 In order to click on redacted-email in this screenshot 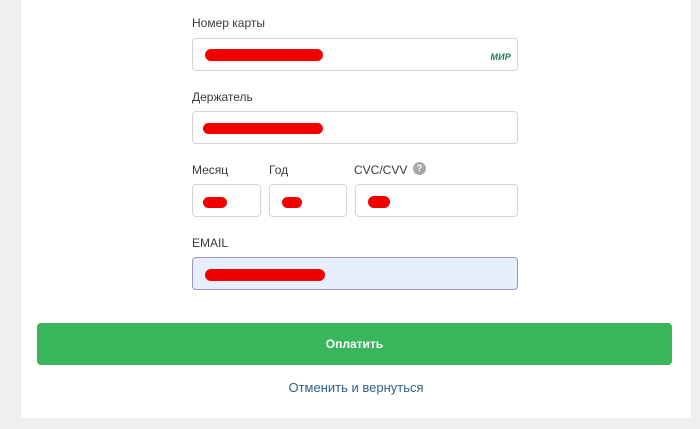, I will do `click(265, 275)`.